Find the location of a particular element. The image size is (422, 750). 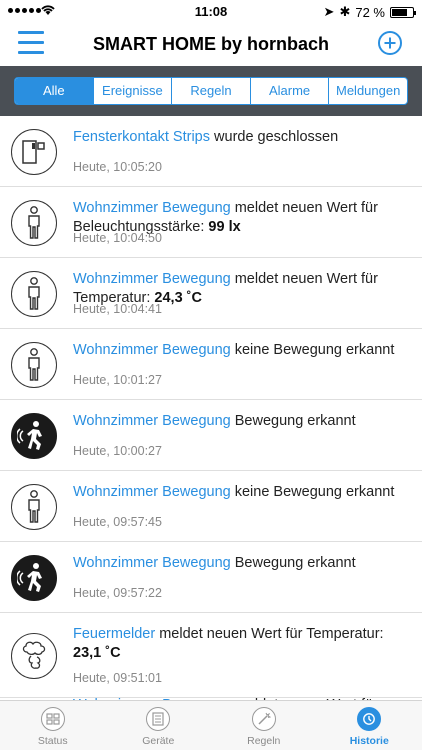

tab-historie: Historie is located at coordinates (369, 725).